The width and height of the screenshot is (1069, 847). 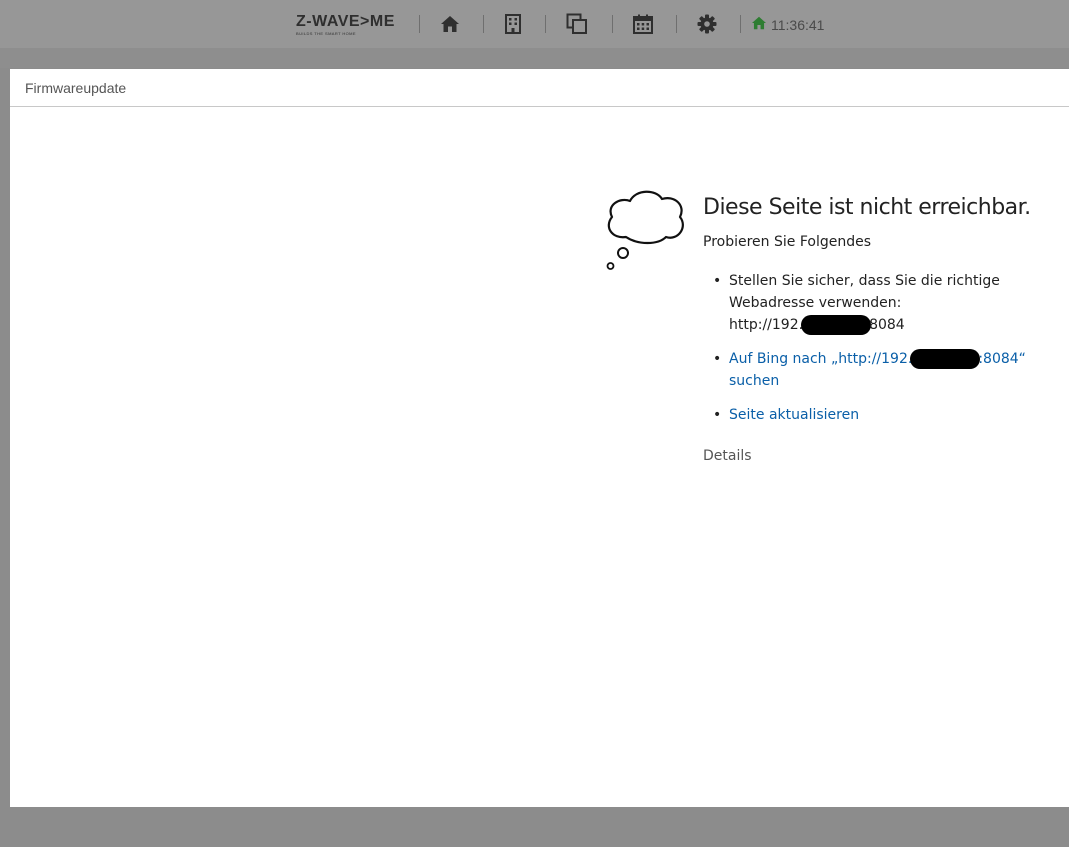 I want to click on gear-icon, so click(x=707, y=24).